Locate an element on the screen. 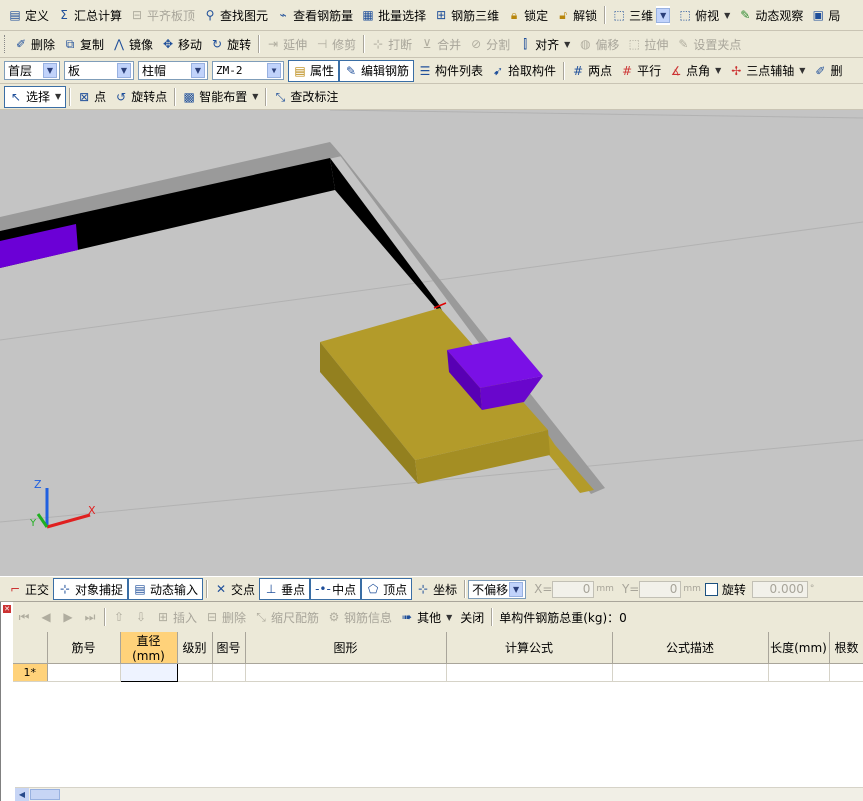 The width and height of the screenshot is (863, 801). x-coordinate-input: 0 is located at coordinates (573, 589).